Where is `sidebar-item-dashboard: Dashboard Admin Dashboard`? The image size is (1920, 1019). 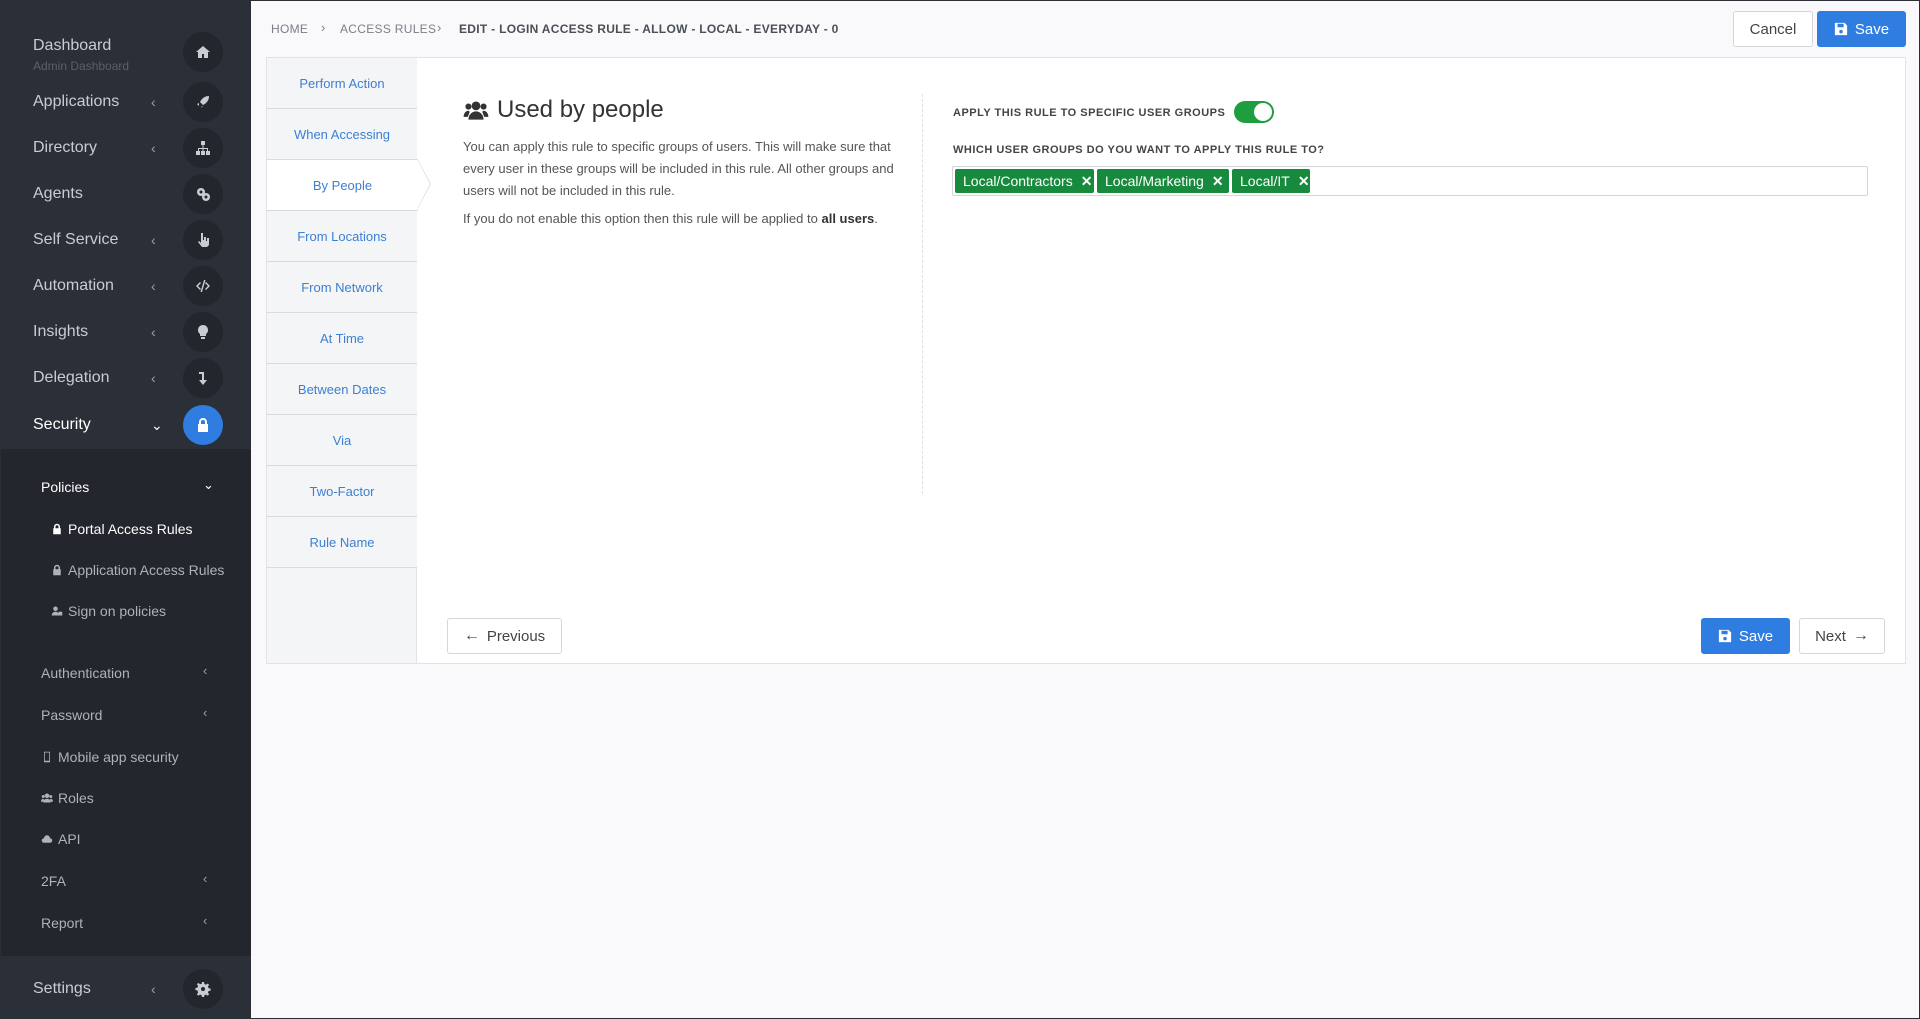
sidebar-item-dashboard: Dashboard Admin Dashboard is located at coordinates (126, 52).